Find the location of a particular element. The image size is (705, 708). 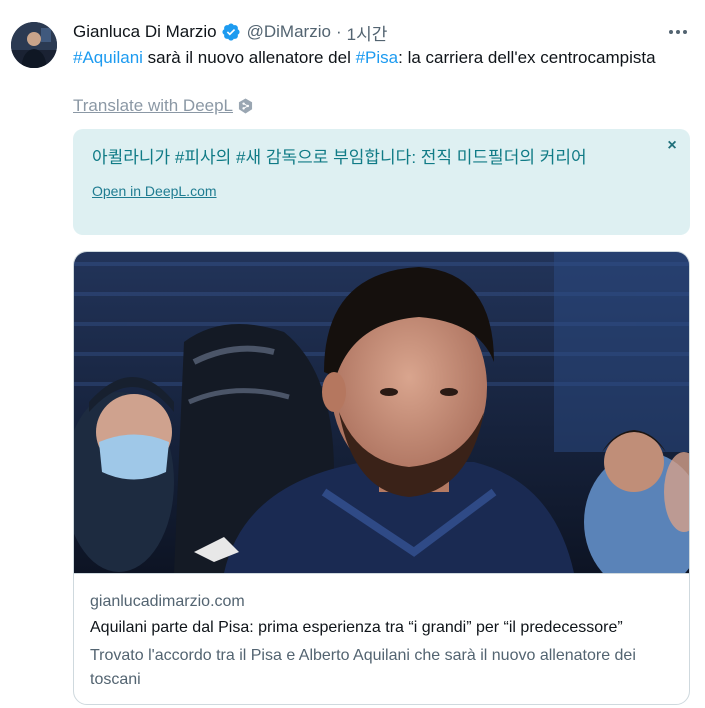

card-domain: gianlucadimarzio.com is located at coordinates (167, 601).